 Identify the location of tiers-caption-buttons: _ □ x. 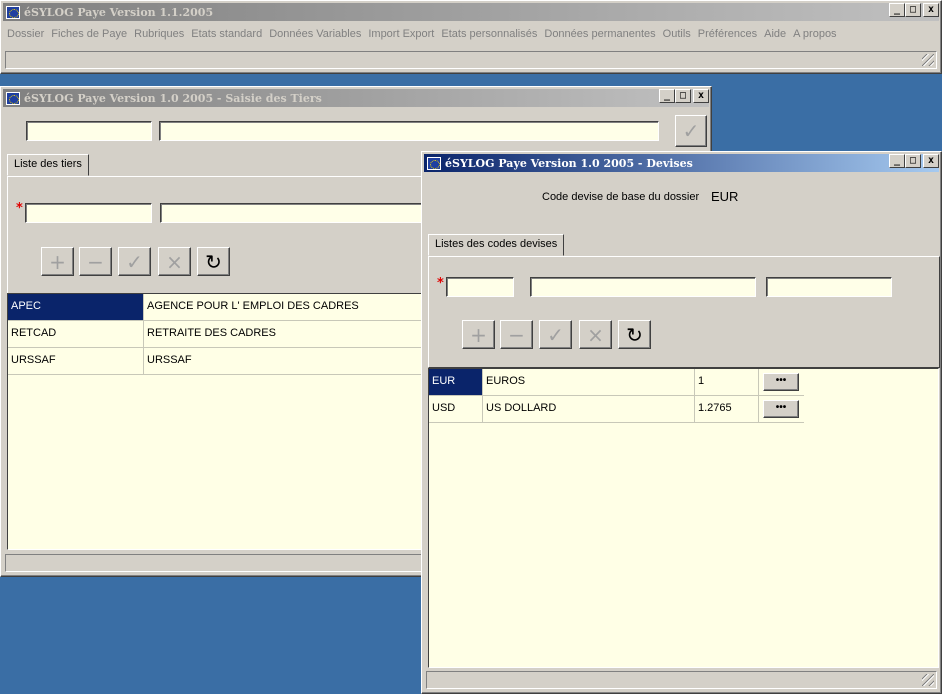
(684, 96).